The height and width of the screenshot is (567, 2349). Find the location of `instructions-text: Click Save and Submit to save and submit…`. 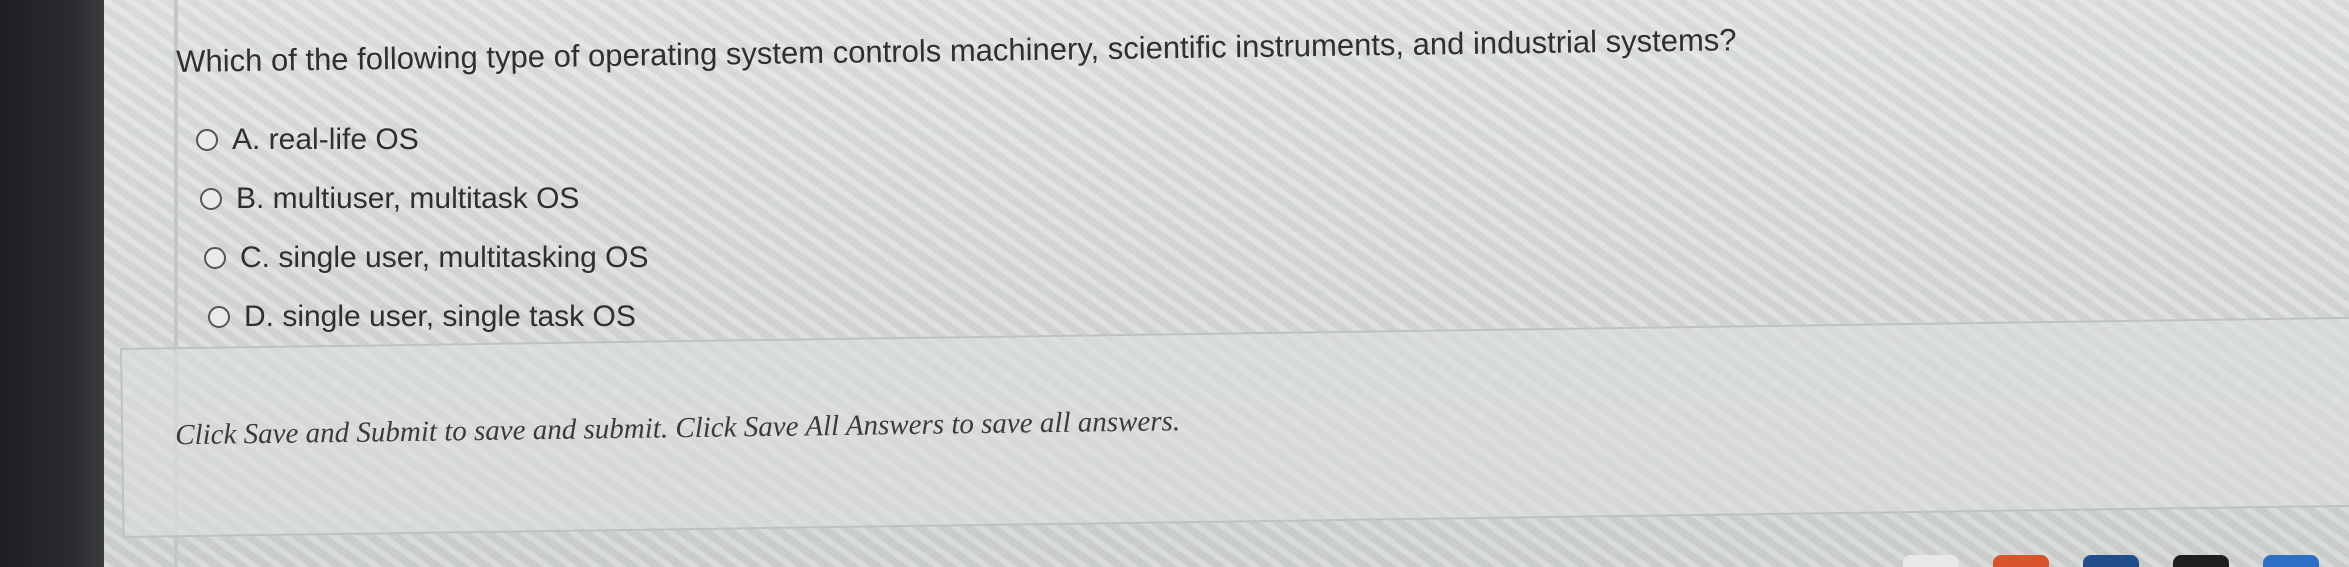

instructions-text: Click Save and Submit to save and submit… is located at coordinates (678, 428).